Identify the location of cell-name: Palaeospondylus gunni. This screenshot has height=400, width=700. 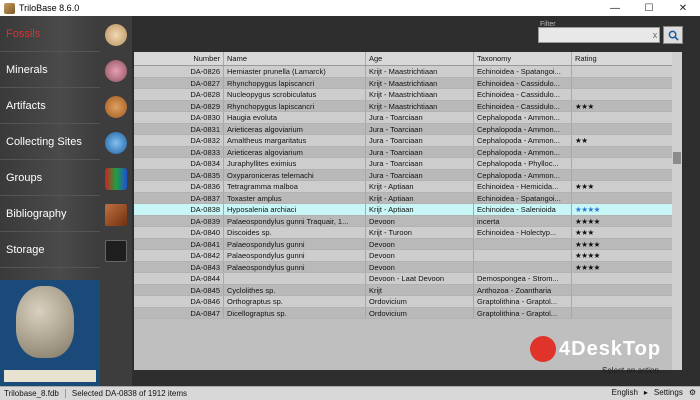
(295, 243).